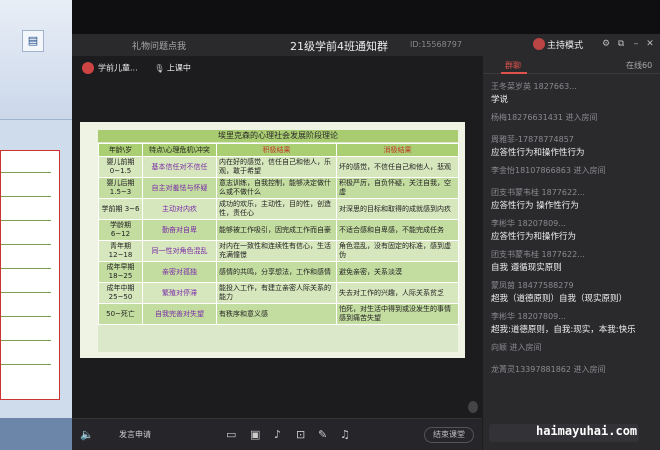 This screenshot has width=660, height=450. I want to click on table-cell: 同一性对角色混乱, so click(179, 251).